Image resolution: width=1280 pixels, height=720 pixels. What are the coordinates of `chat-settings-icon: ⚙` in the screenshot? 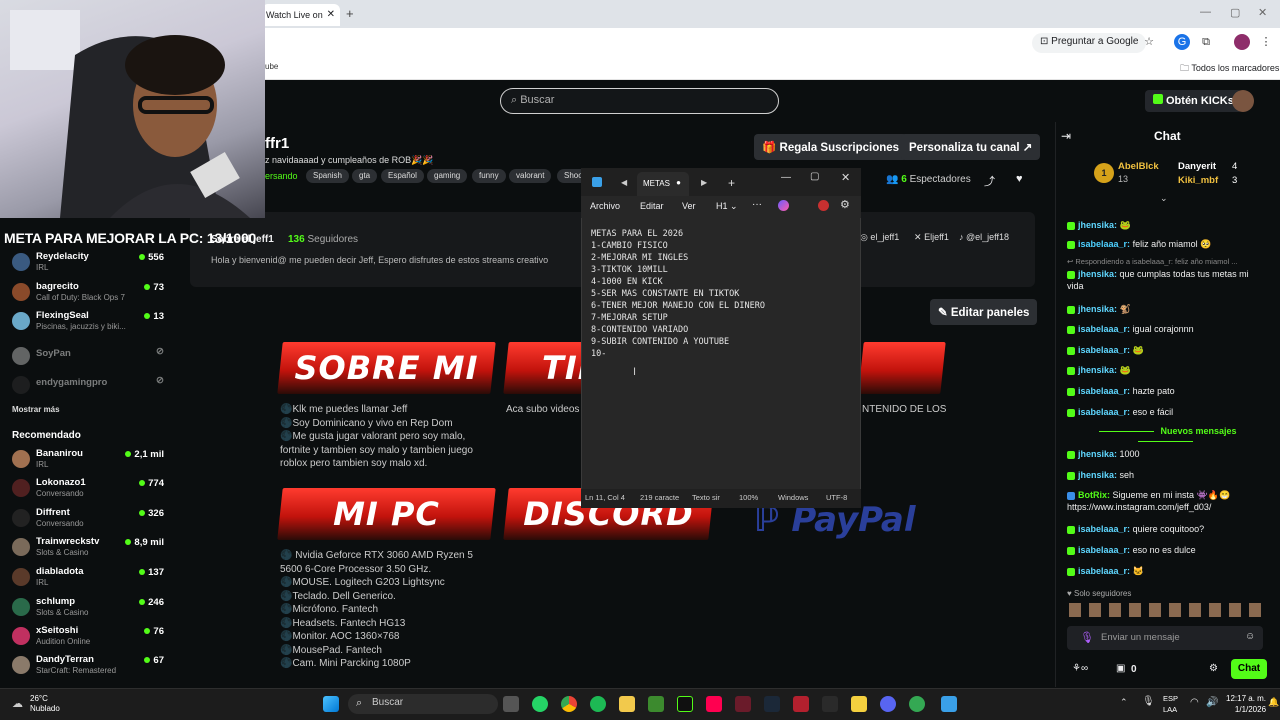 It's located at (1213, 668).